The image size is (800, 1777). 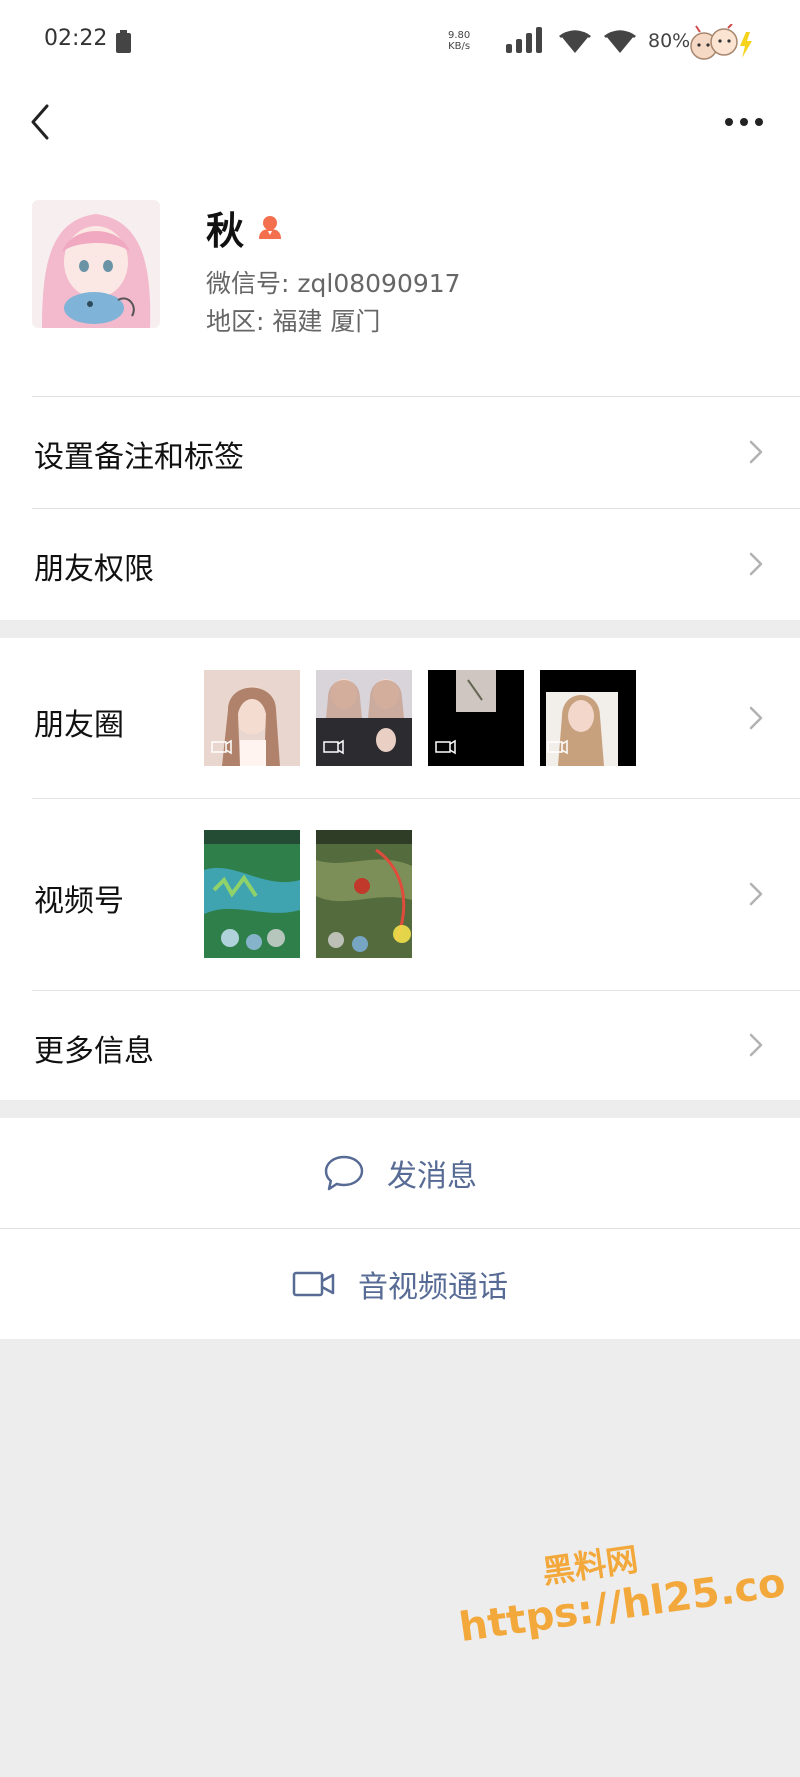 What do you see at coordinates (744, 122) in the screenshot?
I see `more-dots-icon` at bounding box center [744, 122].